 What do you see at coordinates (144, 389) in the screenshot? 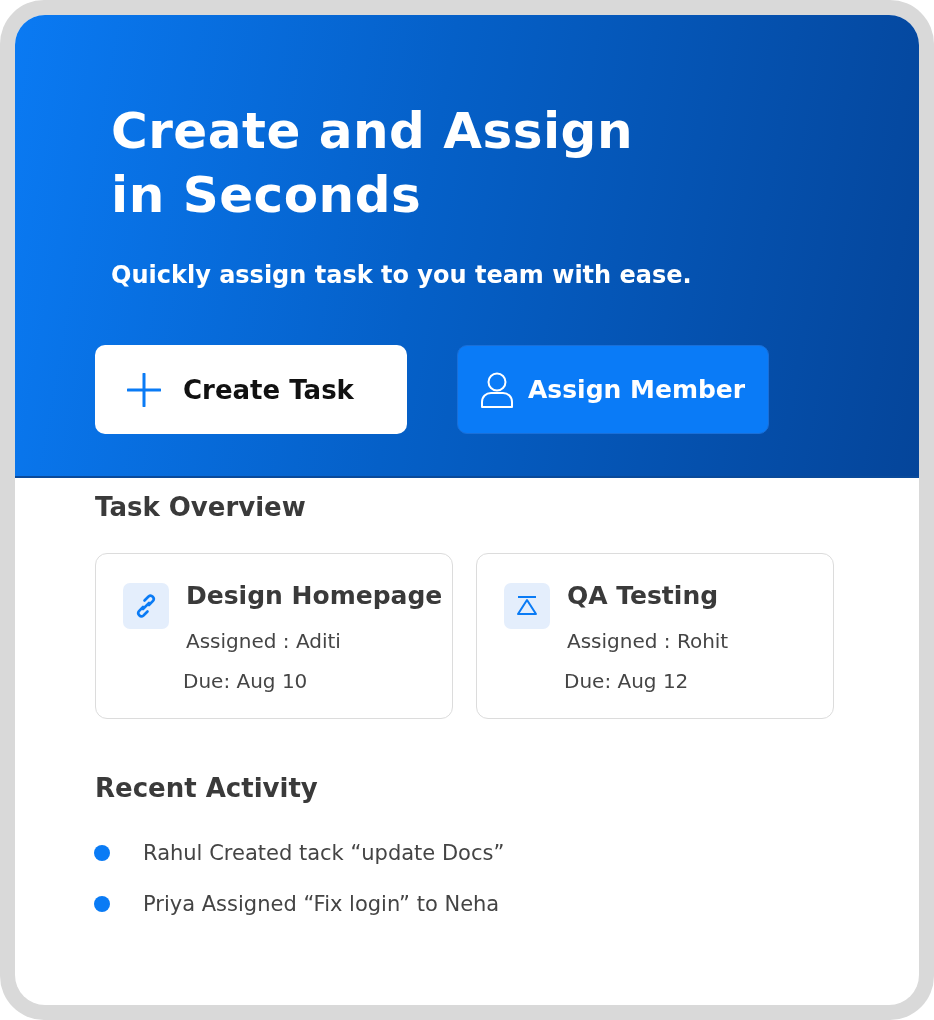
I see `plus-icon` at bounding box center [144, 389].